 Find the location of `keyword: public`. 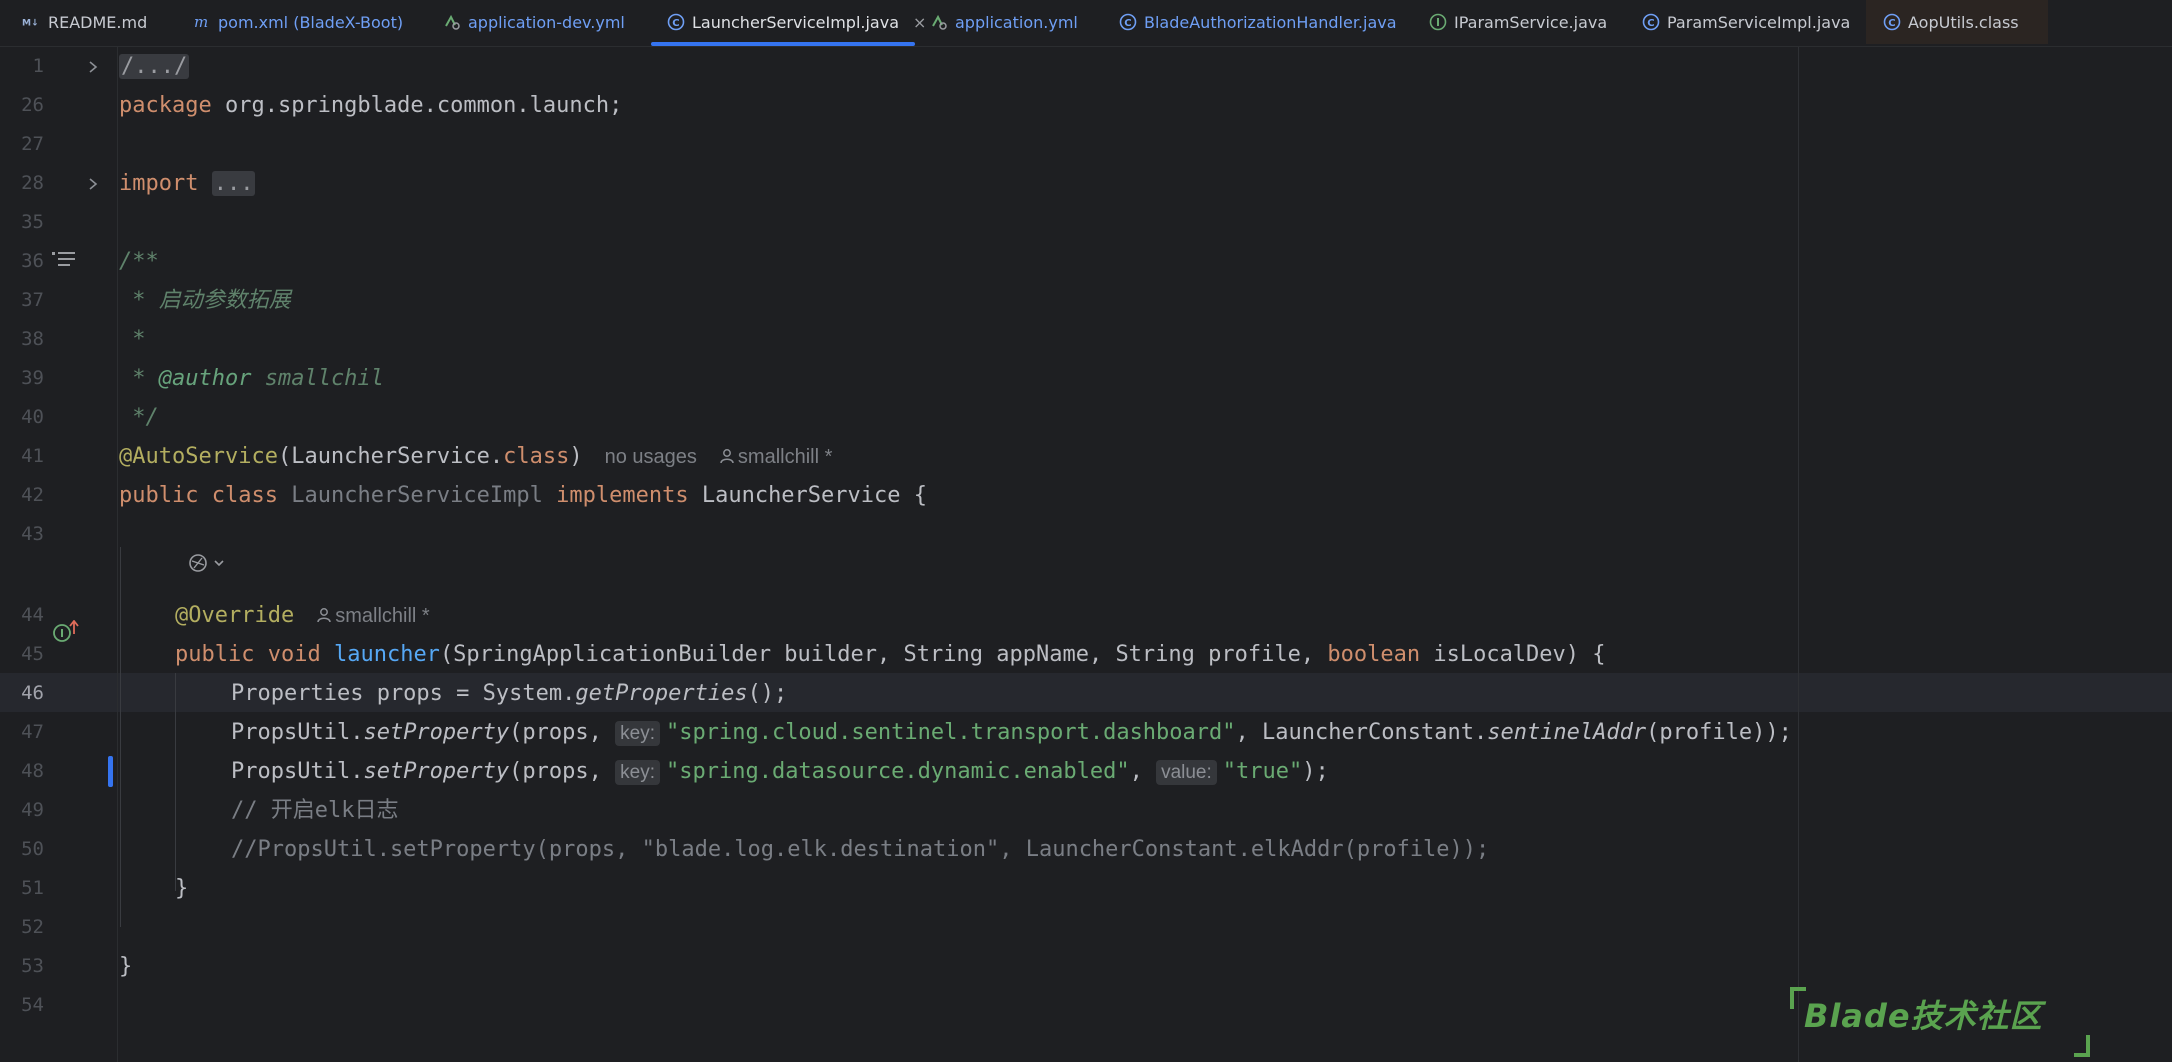

keyword: public is located at coordinates (159, 495).